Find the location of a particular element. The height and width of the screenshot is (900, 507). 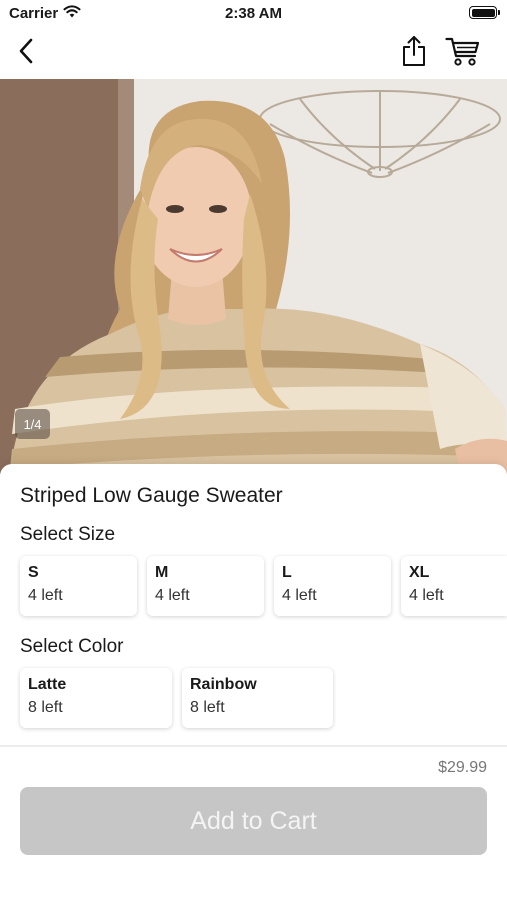

select-size-label: Select Size is located at coordinates (68, 534).